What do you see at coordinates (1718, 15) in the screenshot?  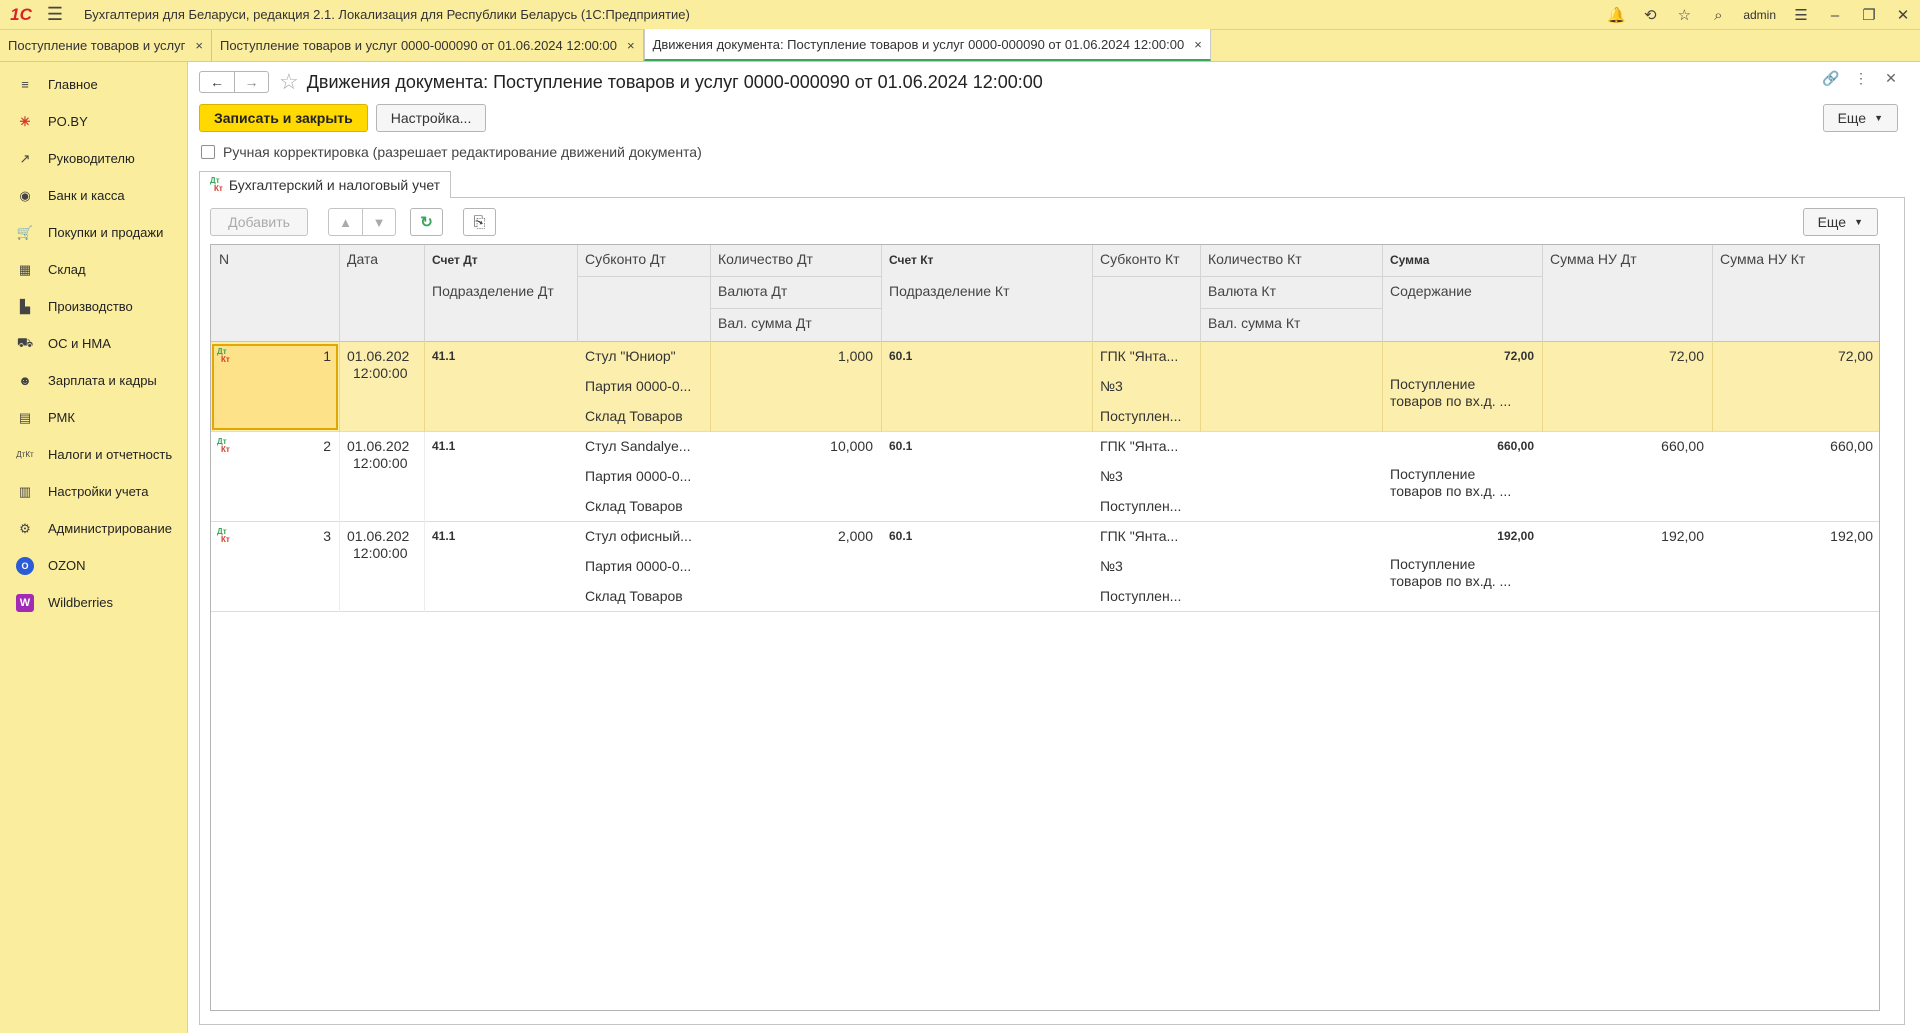 I see `search-icon: ⌕` at bounding box center [1718, 15].